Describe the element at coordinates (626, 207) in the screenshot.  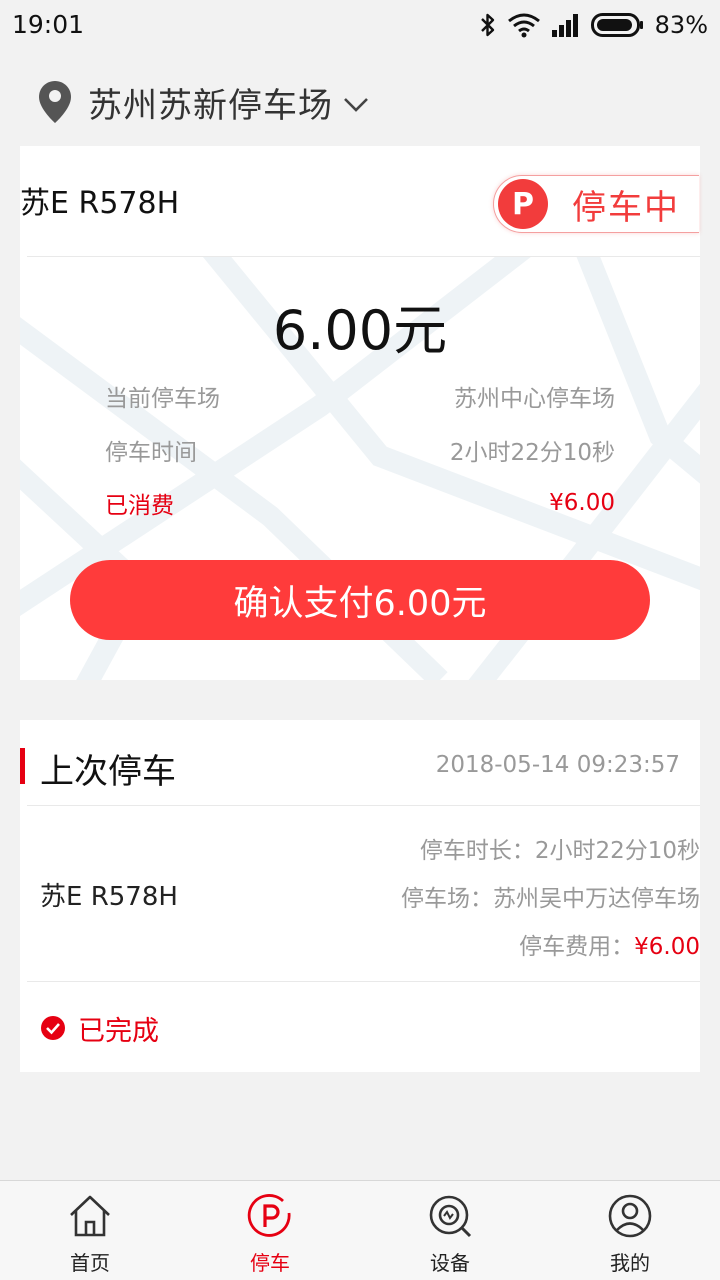
I see `parking-status-text: 停车中` at that location.